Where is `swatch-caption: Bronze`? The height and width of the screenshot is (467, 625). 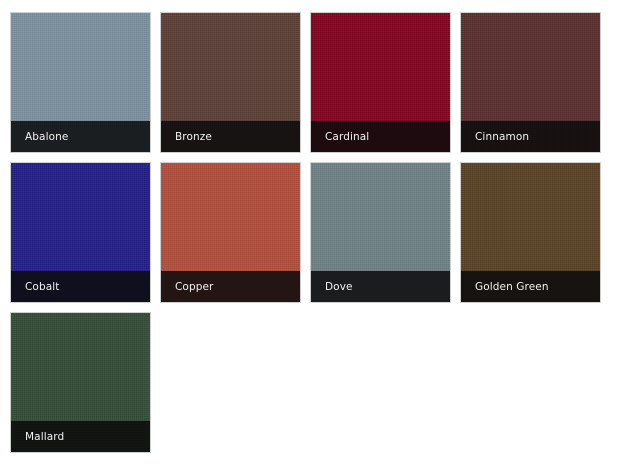
swatch-caption: Bronze is located at coordinates (230, 136).